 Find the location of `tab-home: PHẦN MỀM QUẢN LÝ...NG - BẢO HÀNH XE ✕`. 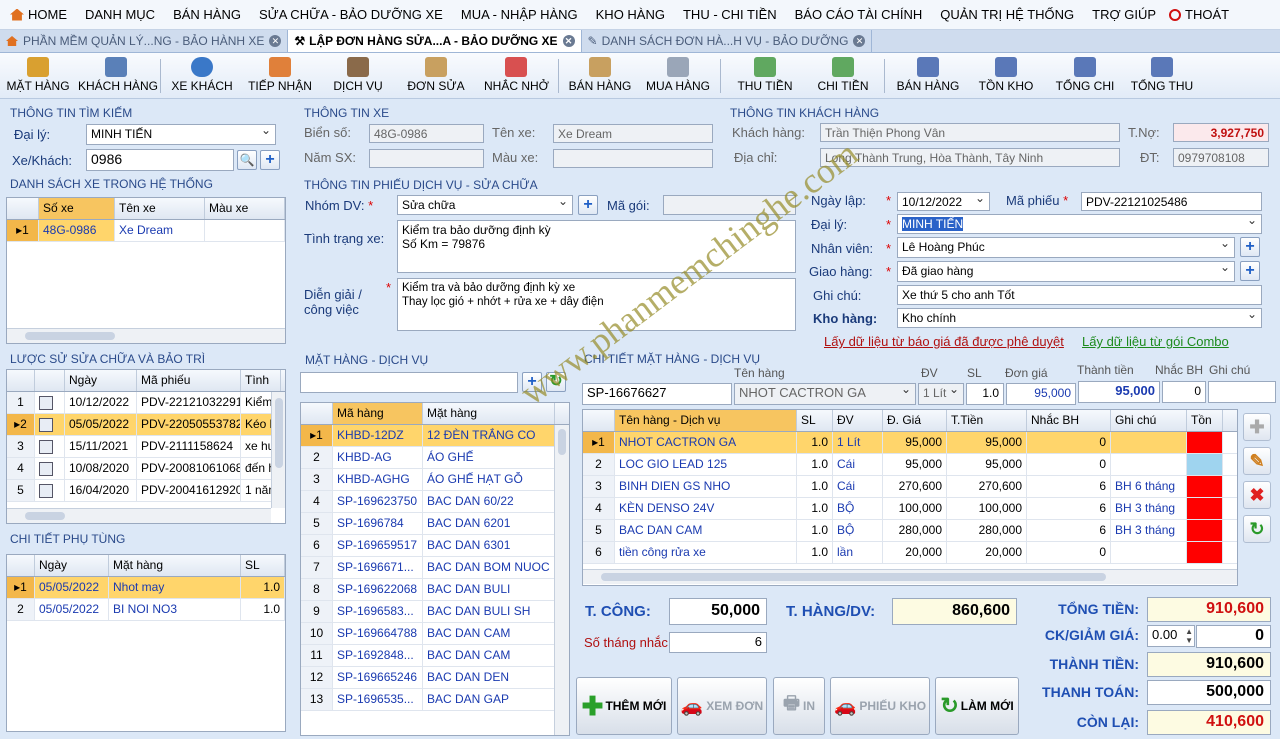

tab-home: PHẦN MỀM QUẢN LÝ...NG - BẢO HÀNH XE ✕ is located at coordinates (144, 41).